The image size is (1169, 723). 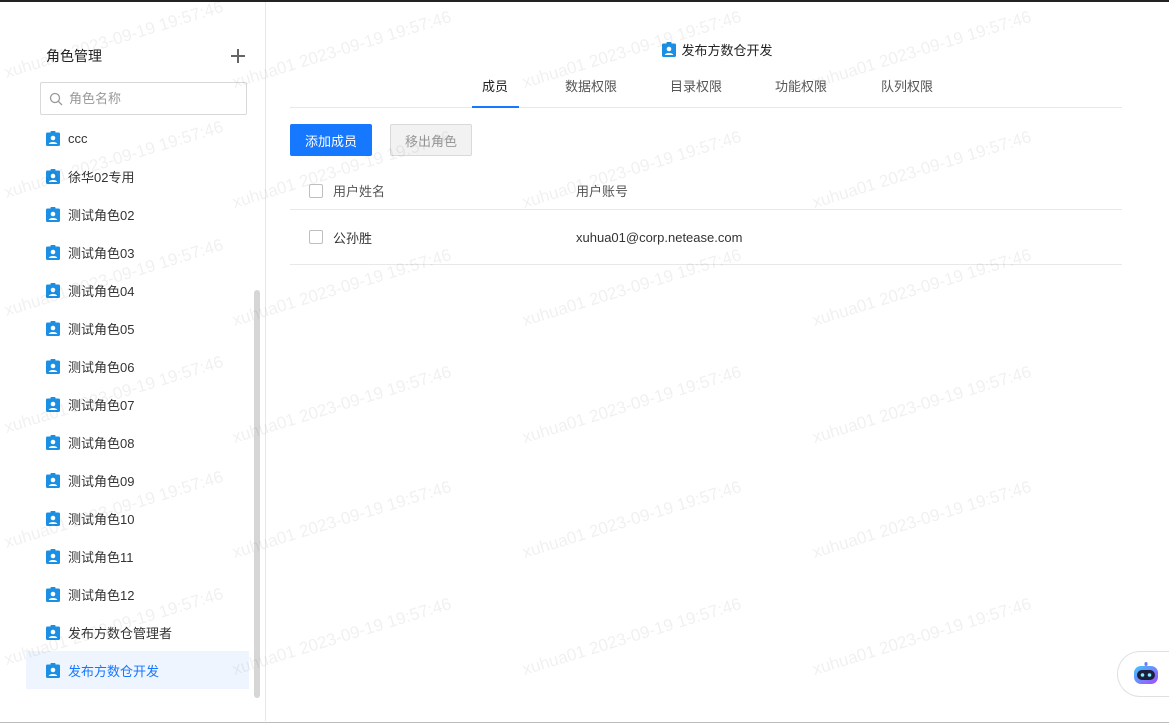 I want to click on sidebar-item-role: 发布方数仓开发, so click(x=137, y=670).